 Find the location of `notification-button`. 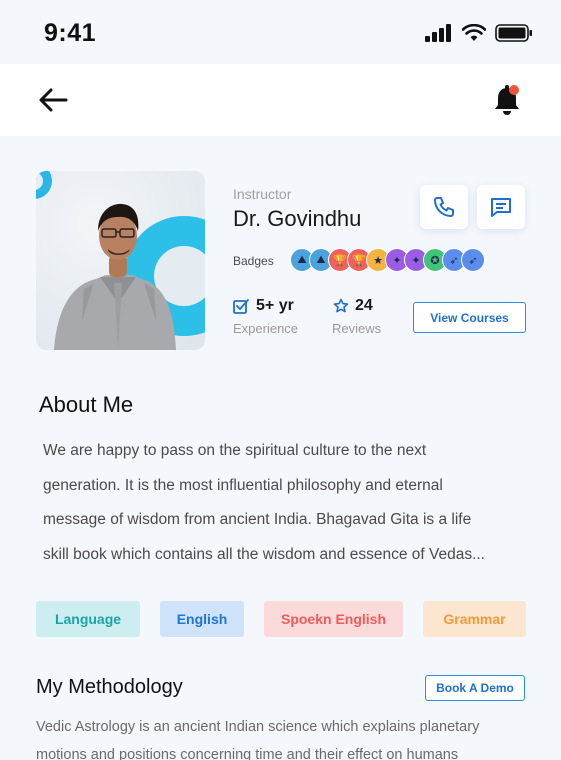

notification-button is located at coordinates (507, 100).